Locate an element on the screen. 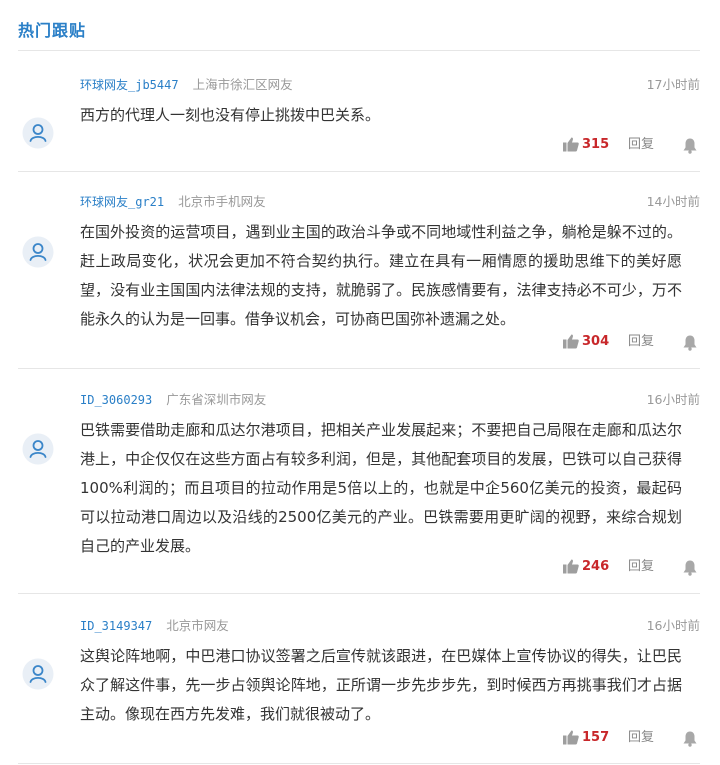 The height and width of the screenshot is (765, 720). comment-time: 14小时前 is located at coordinates (673, 201).